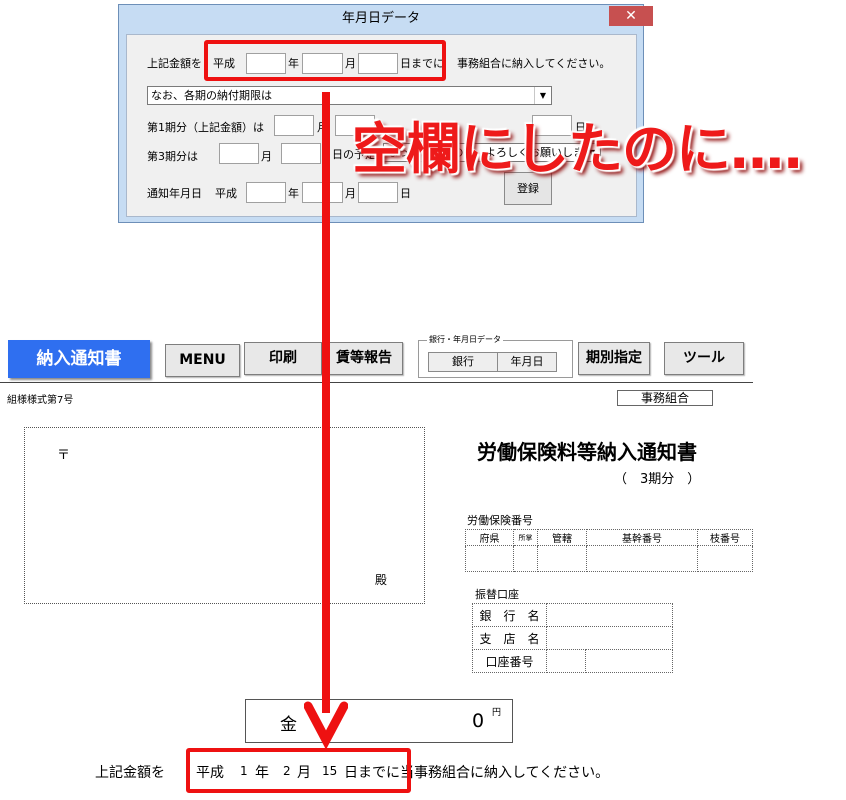 This screenshot has width=846, height=800. What do you see at coordinates (325, 60) in the screenshot?
I see `highlight-box-dialog` at bounding box center [325, 60].